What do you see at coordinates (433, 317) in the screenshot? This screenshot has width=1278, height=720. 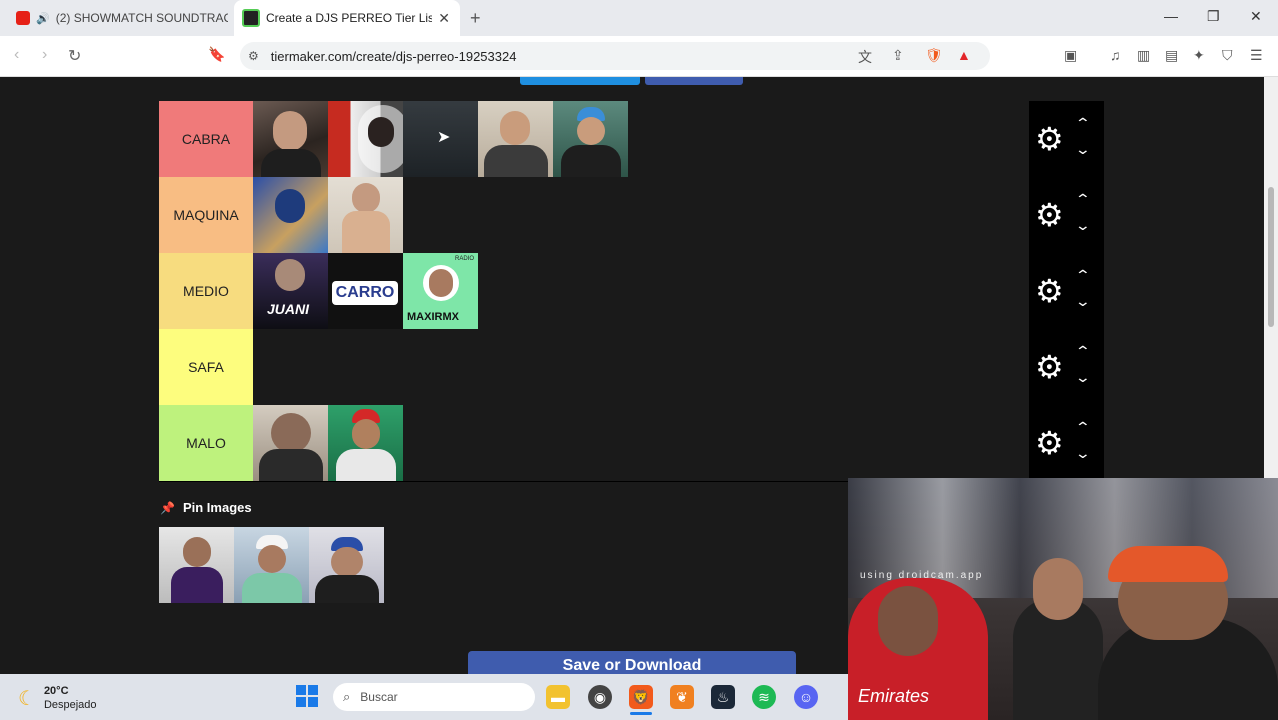 I see `dj-image-text: MAXIRMX` at bounding box center [433, 317].